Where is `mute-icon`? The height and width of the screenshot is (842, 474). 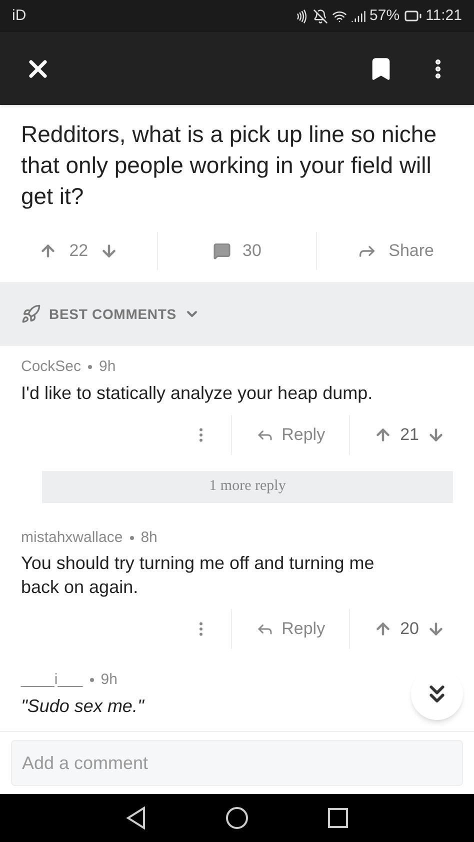 mute-icon is located at coordinates (320, 16).